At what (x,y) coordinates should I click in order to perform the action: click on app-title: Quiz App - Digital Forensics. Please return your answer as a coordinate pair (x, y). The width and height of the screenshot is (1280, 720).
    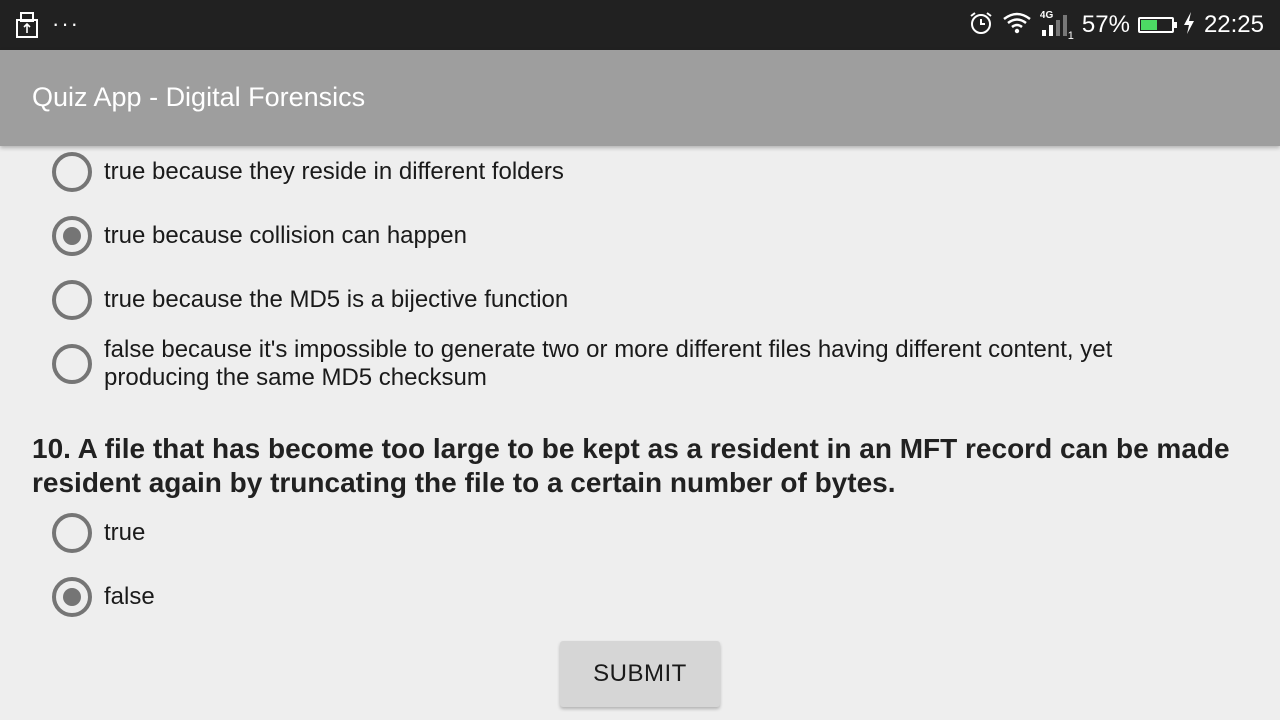
    Looking at the image, I should click on (199, 97).